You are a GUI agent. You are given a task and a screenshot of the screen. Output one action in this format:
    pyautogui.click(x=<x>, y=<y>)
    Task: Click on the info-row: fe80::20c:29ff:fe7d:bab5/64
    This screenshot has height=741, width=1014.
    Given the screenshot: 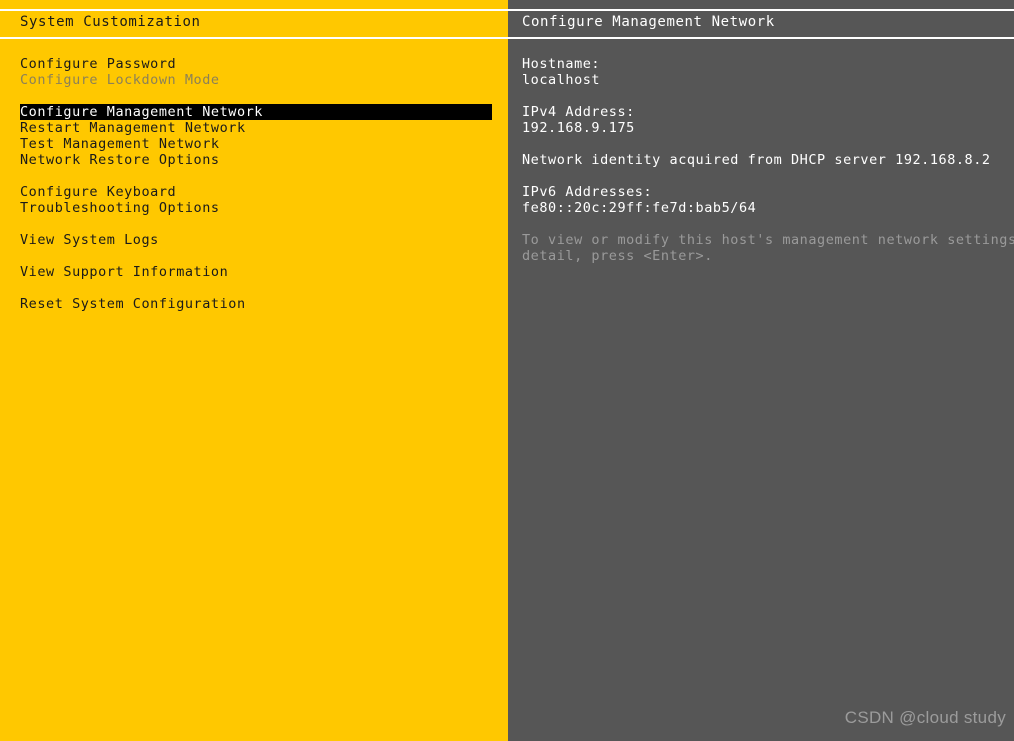 What is the action you would take?
    pyautogui.click(x=639, y=208)
    